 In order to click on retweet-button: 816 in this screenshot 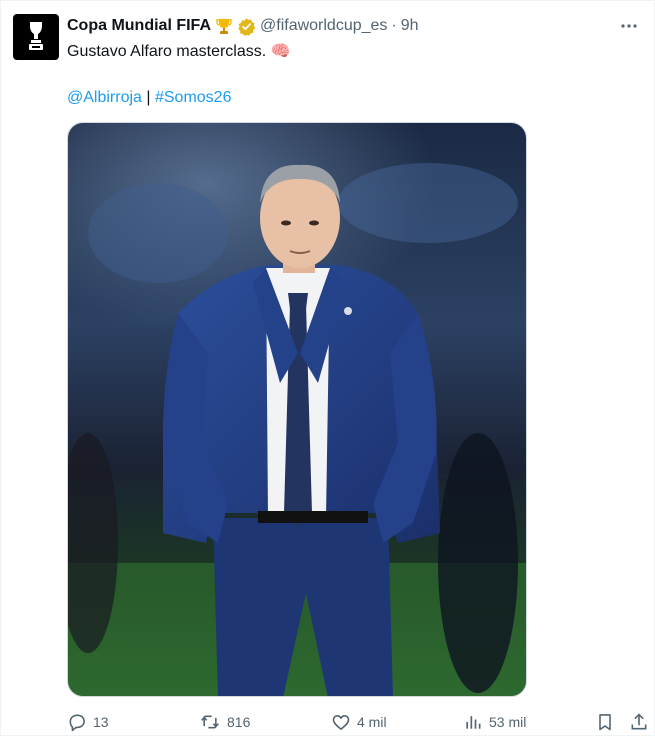, I will do `click(224, 722)`.